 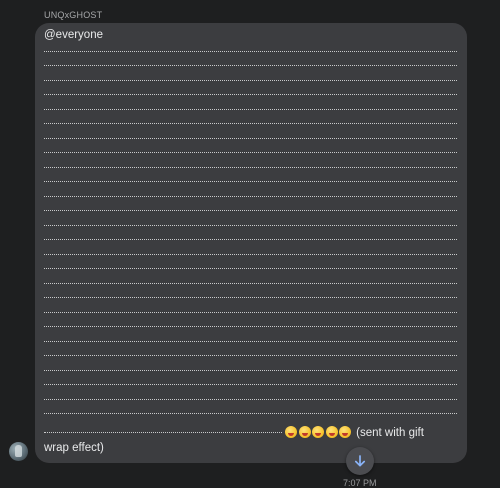 I want to click on arrow-down-icon, so click(x=360, y=461).